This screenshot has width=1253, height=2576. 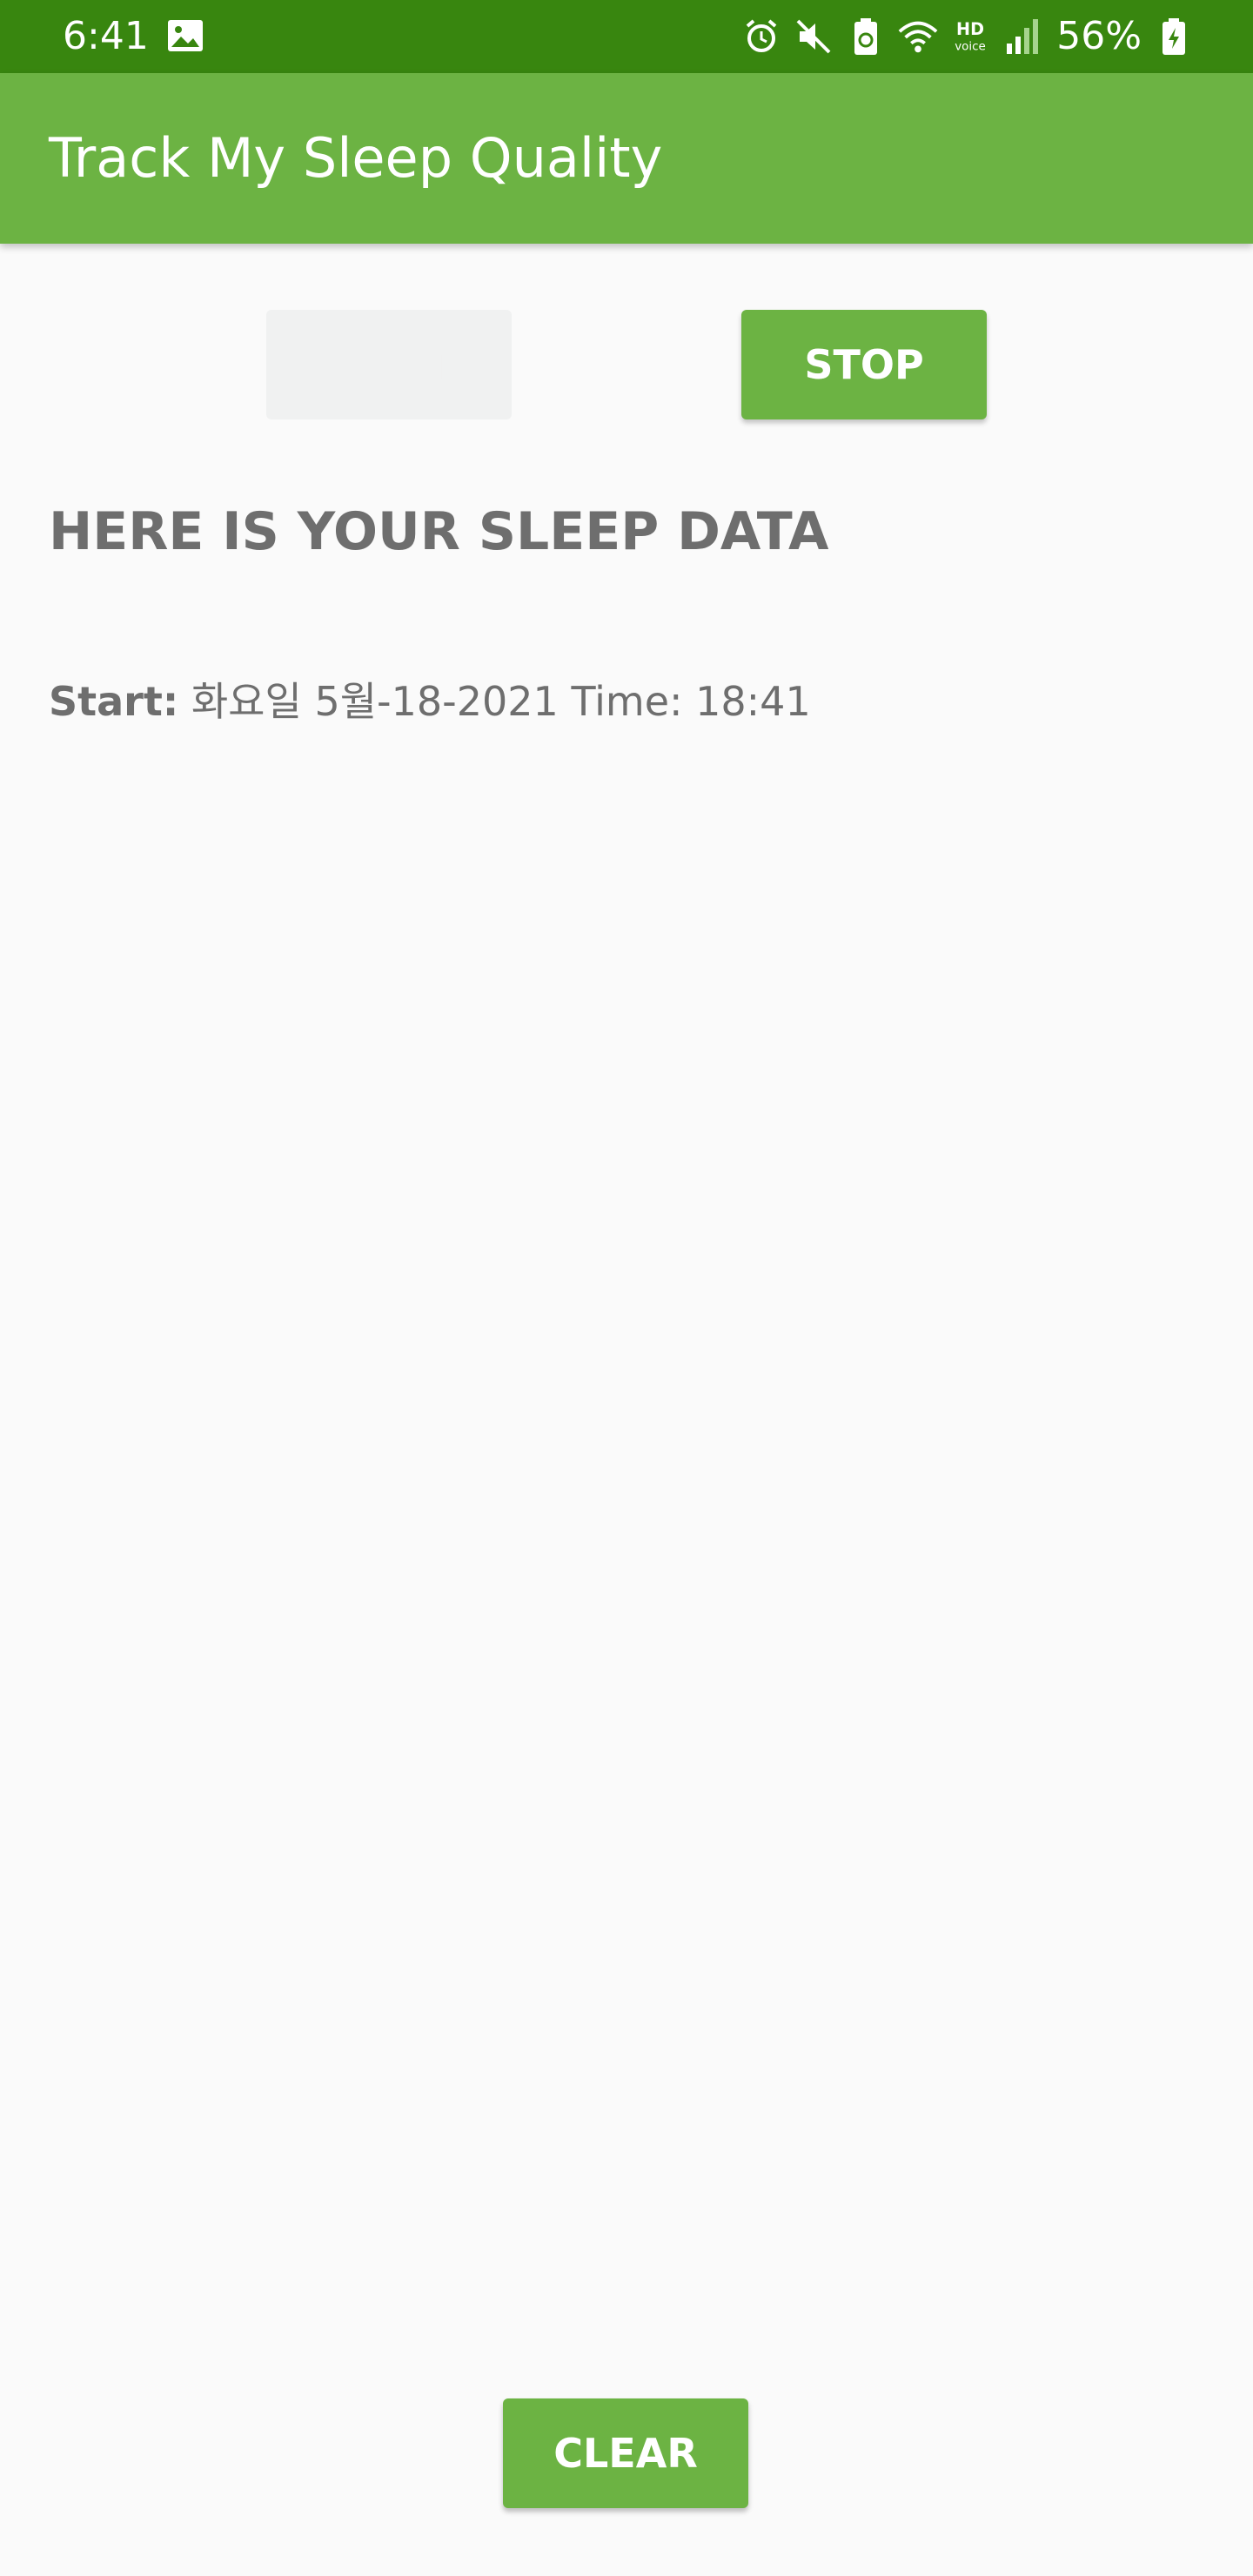 I want to click on sleep-entry: Start: 화요일 5월-18-2021 Time: 18:41, so click(x=430, y=702).